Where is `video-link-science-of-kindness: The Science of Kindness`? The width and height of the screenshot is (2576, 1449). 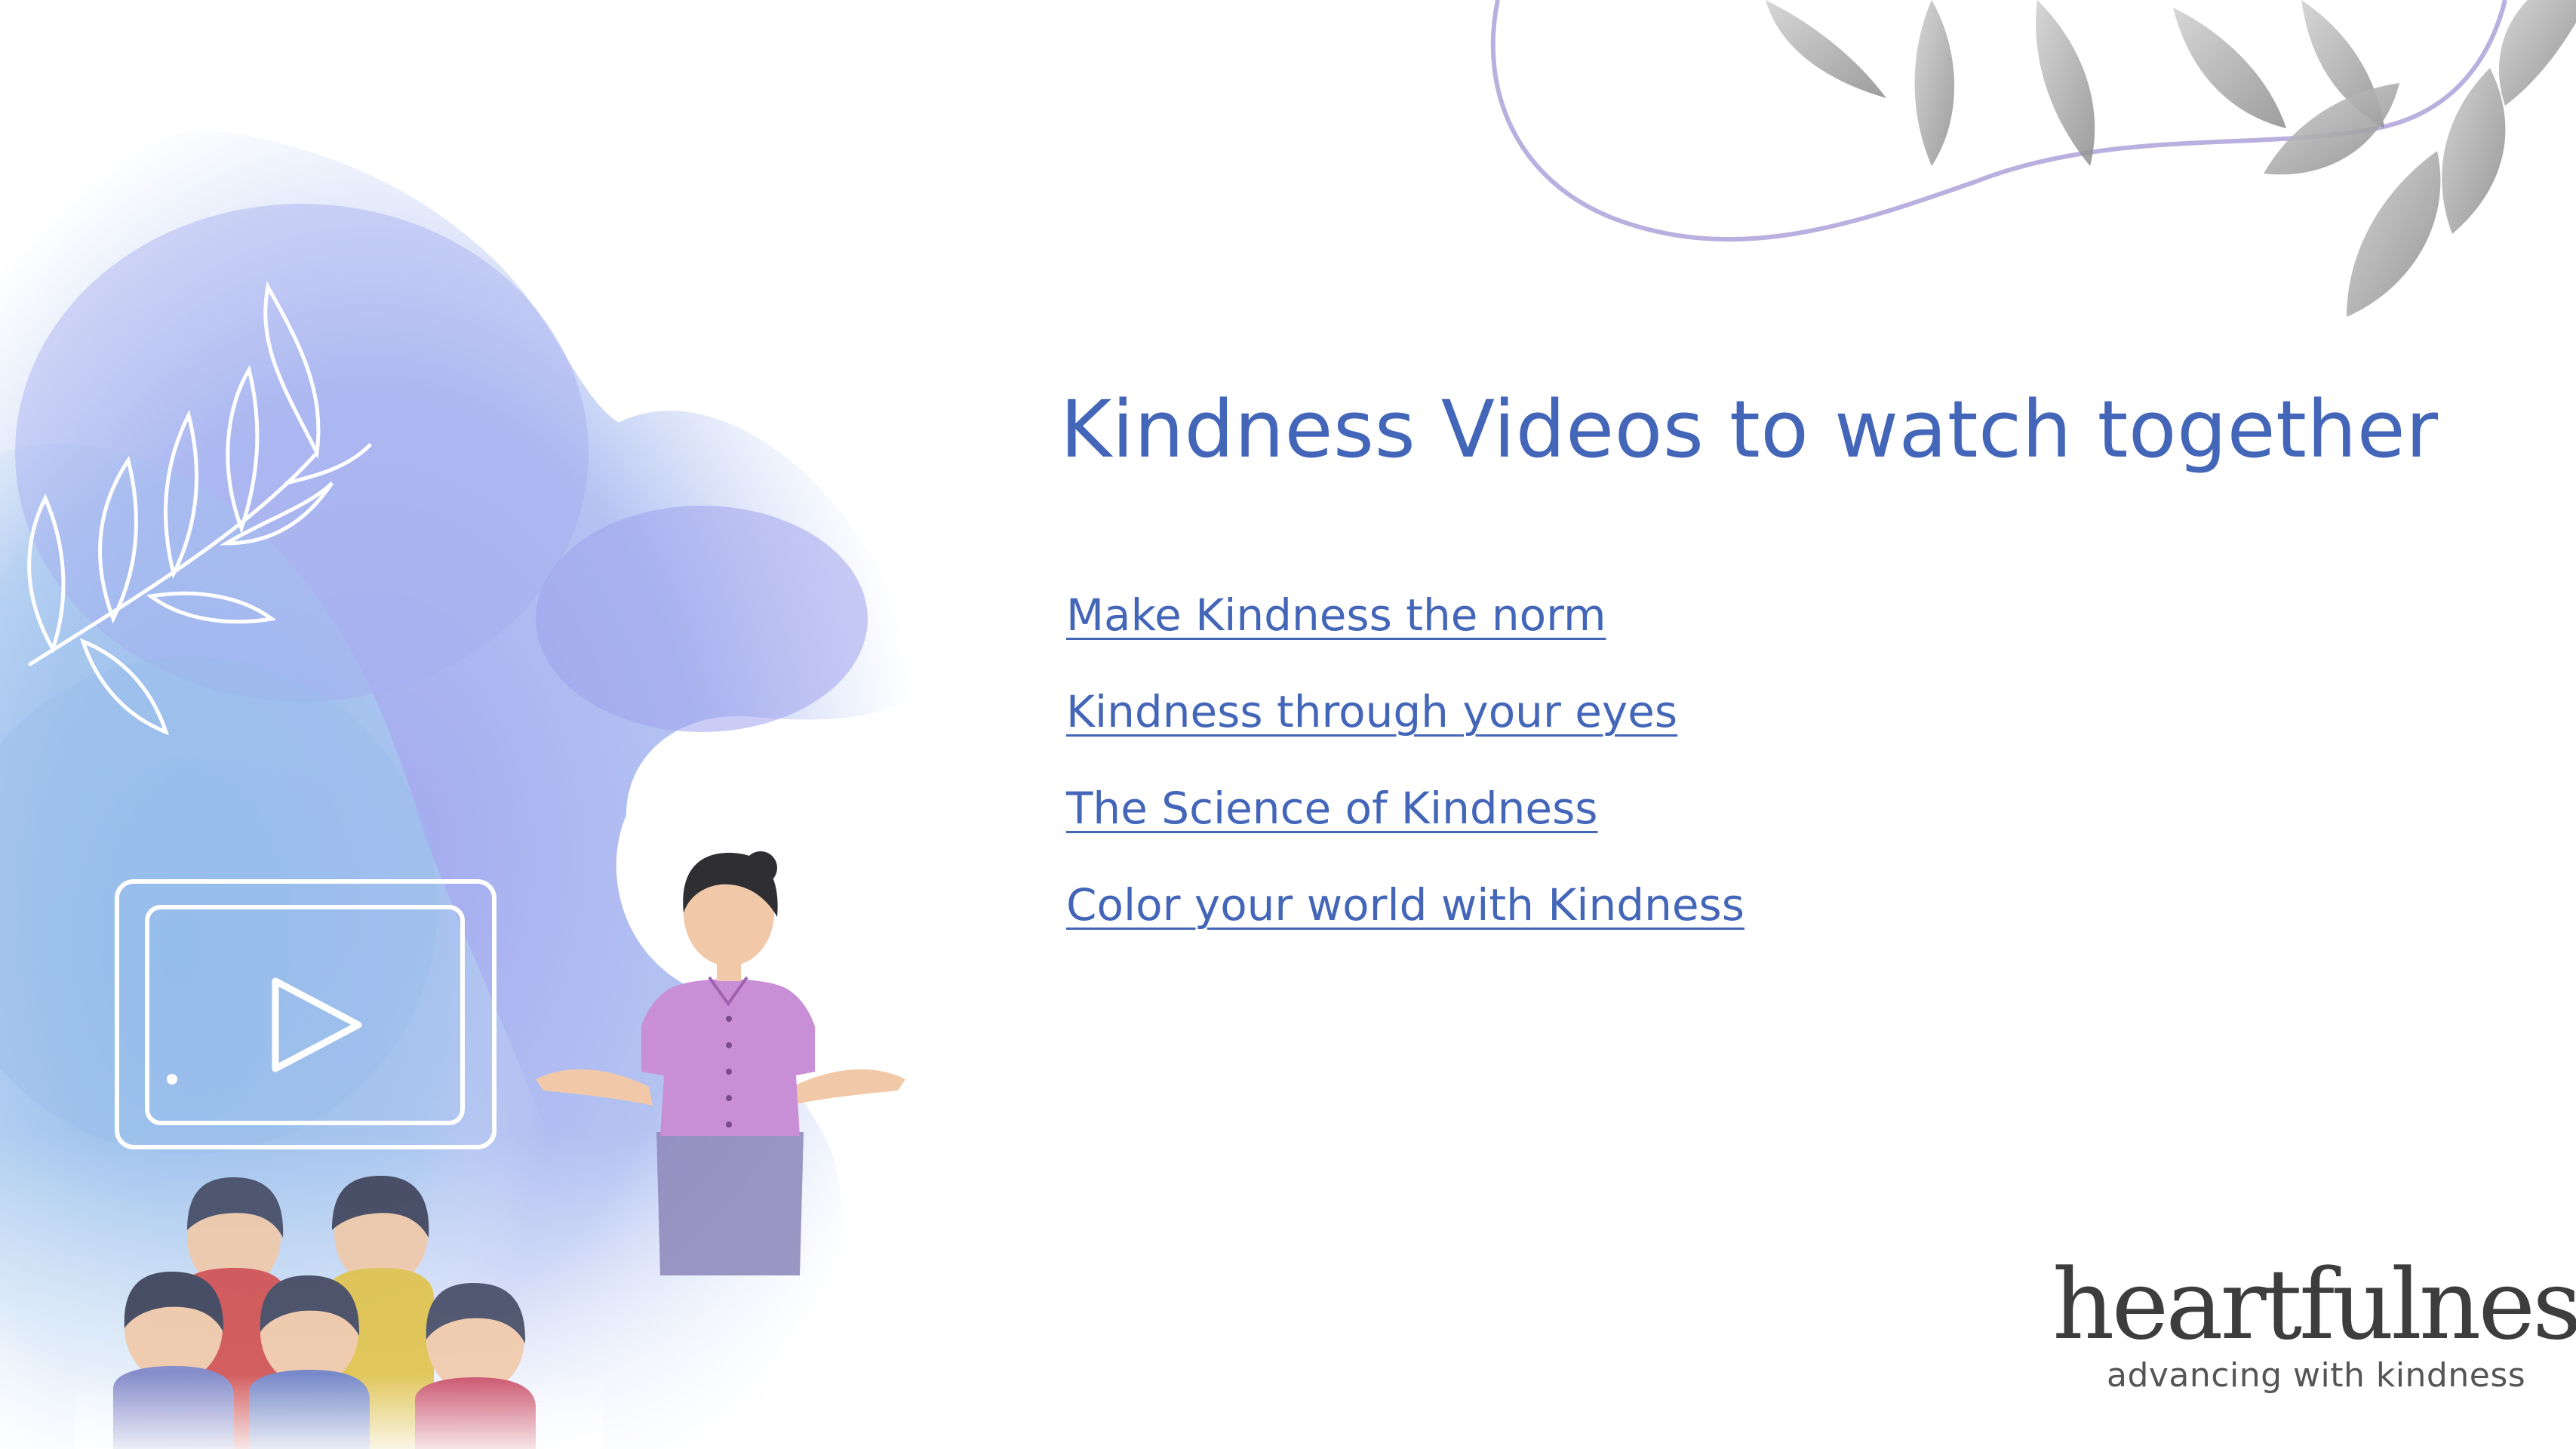
video-link-science-of-kindness: The Science of Kindness is located at coordinates (1332, 808).